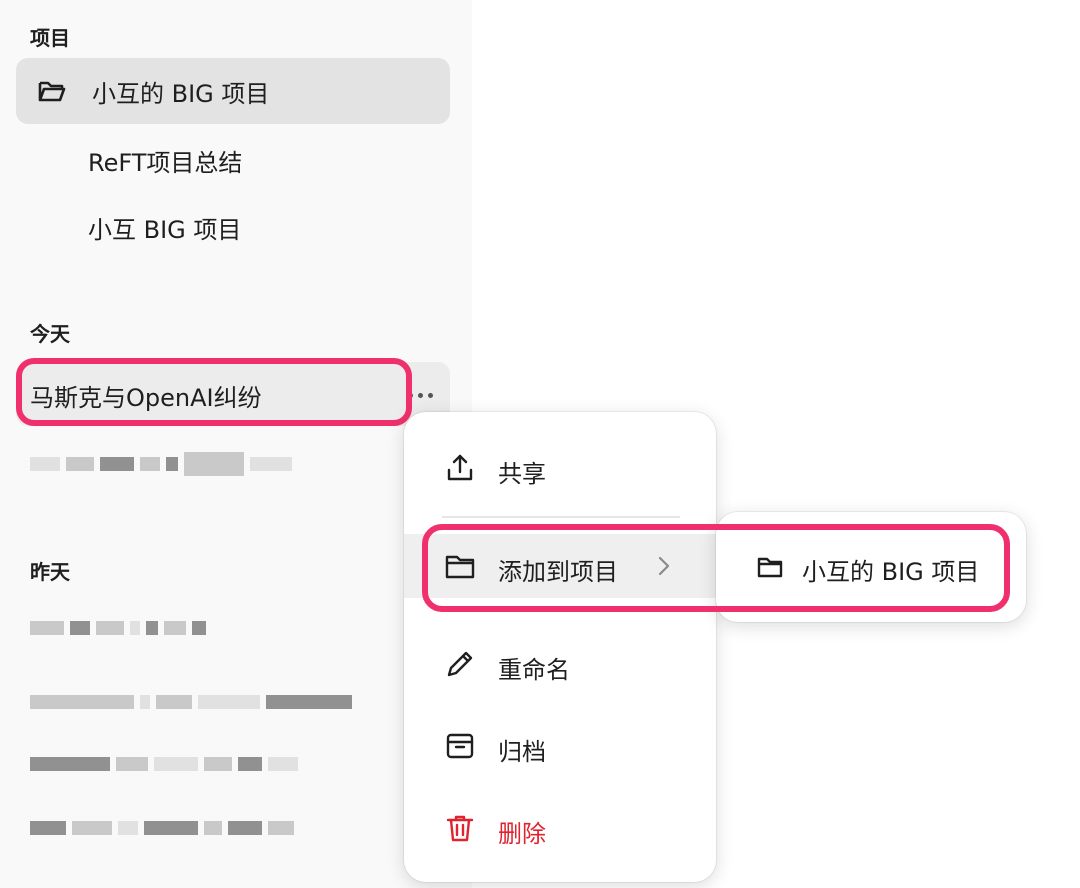 The image size is (1080, 888). Describe the element at coordinates (164, 227) in the screenshot. I see `project-item-xiaohu-big-2: 小互 BIG 项目` at that location.